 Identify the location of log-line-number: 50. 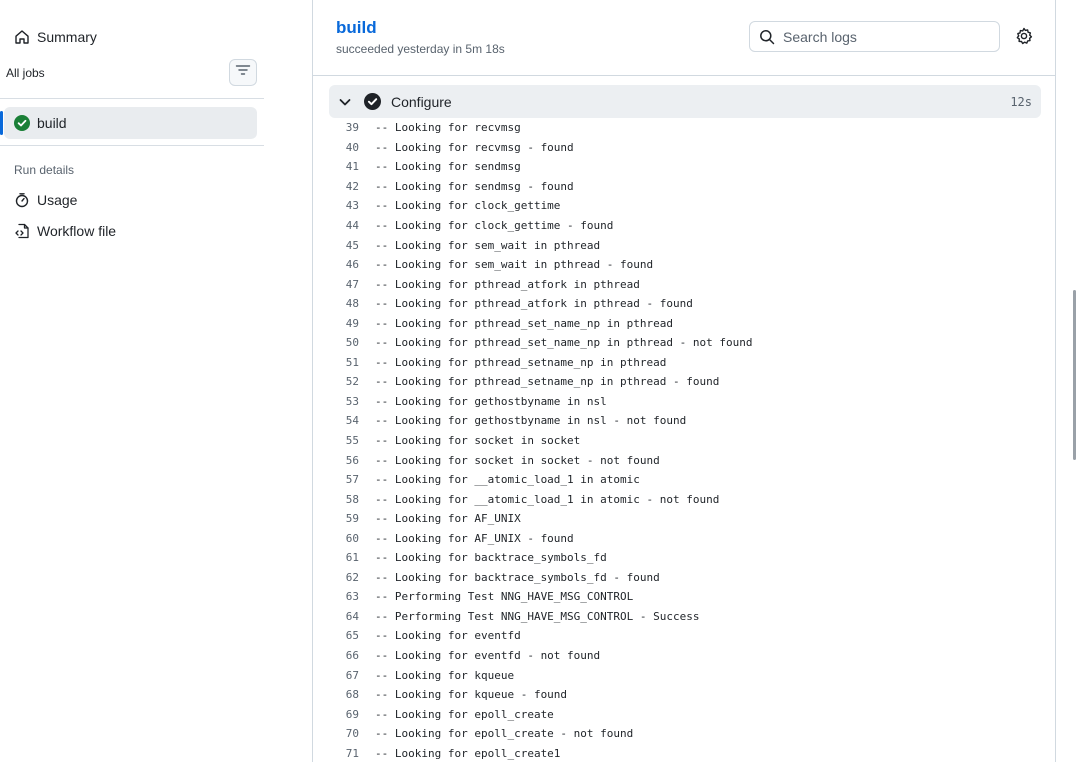
(352, 342).